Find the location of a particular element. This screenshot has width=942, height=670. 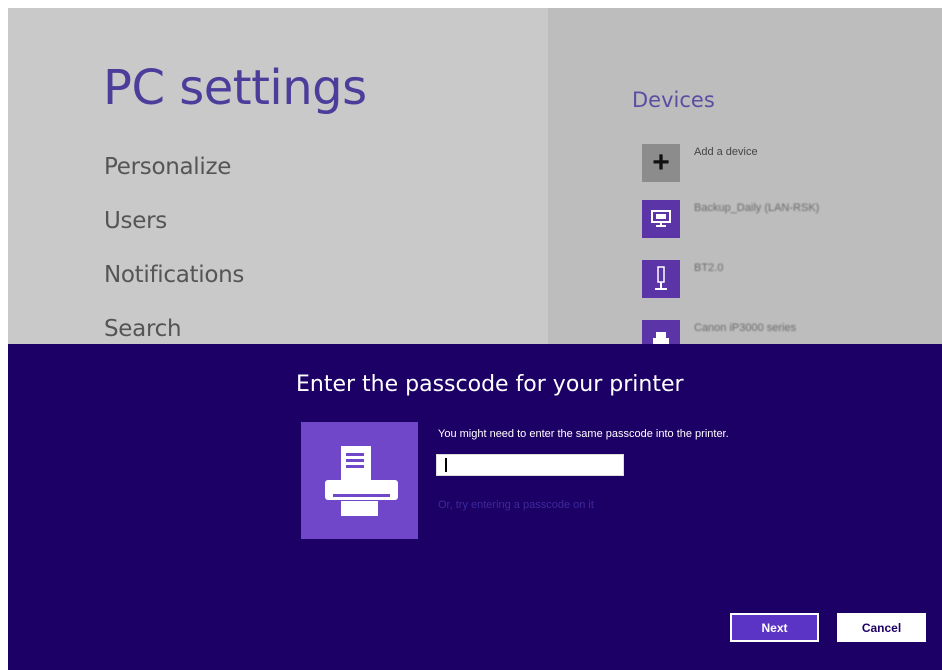

device-label: BT2.0 is located at coordinates (709, 268).